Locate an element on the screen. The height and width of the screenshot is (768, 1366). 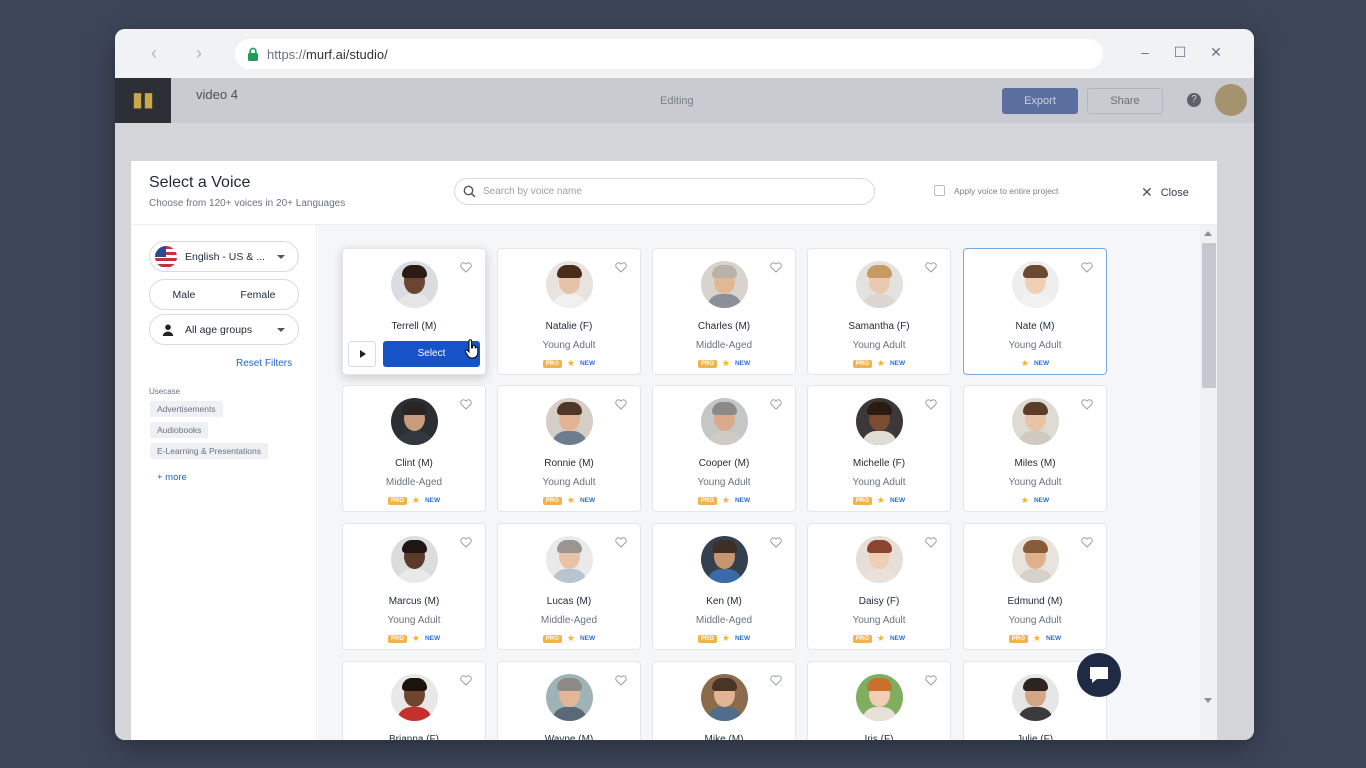
chevron-down-icon is located at coordinates (281, 257).